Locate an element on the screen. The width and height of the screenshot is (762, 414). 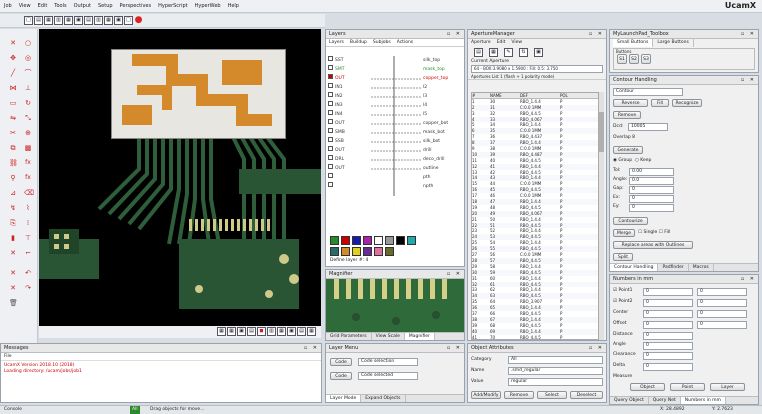
mirror-tool-icon: ⇋ is located at coordinates (13, 118).